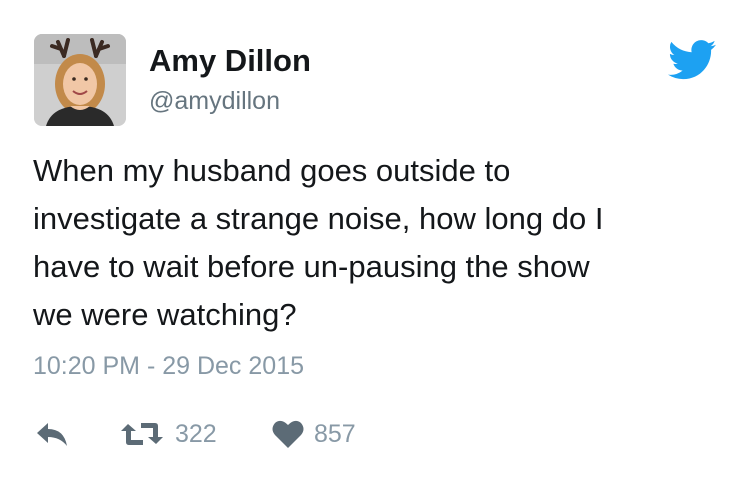 This screenshot has width=750, height=478. Describe the element at coordinates (311, 266) in the screenshot. I see `tweet-text-line: have to wait before un-pausing the show` at that location.